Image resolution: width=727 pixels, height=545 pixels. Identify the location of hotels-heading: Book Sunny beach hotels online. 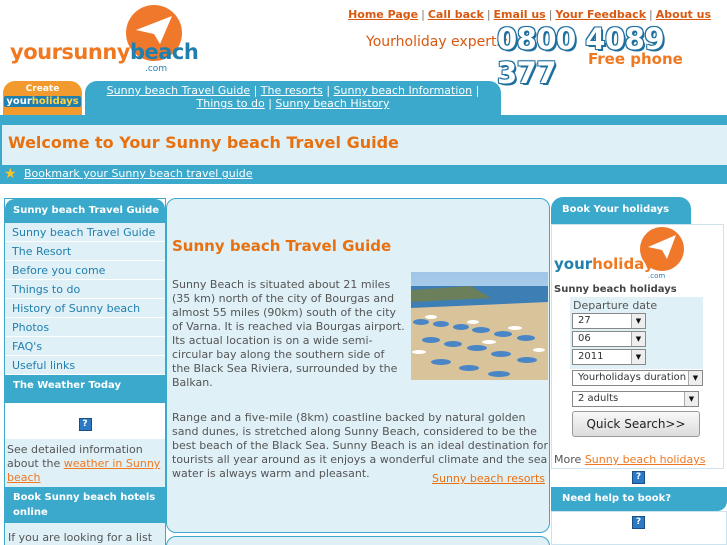
(85, 505).